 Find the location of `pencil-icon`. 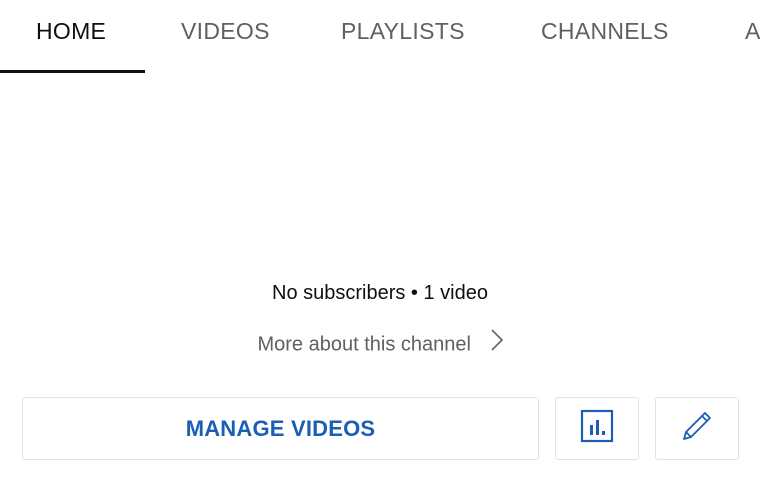

pencil-icon is located at coordinates (697, 428).